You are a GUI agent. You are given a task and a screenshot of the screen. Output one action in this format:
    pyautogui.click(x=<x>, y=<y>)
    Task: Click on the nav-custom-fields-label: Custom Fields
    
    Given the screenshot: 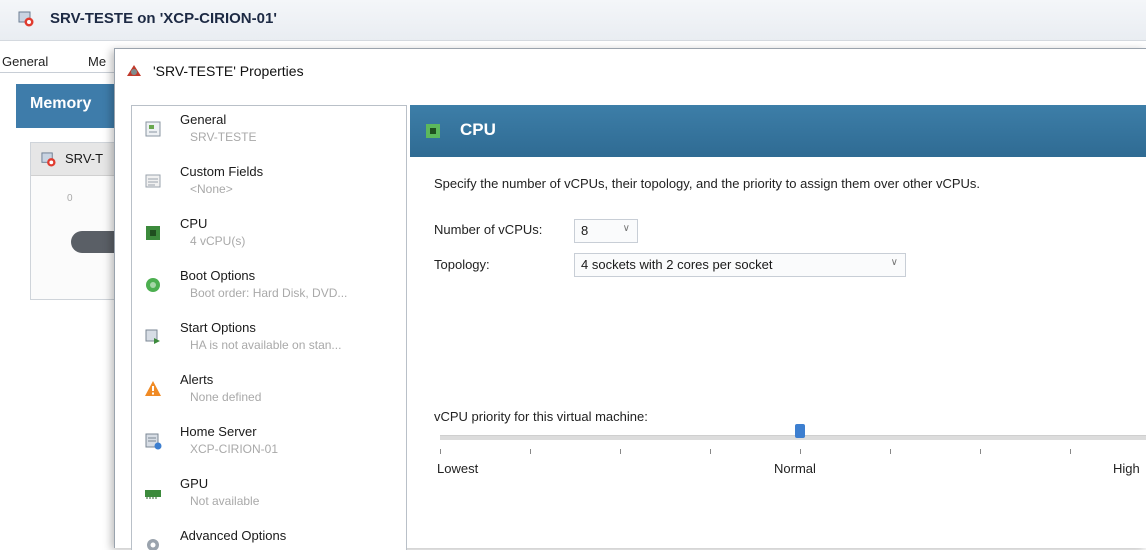 What is the action you would take?
    pyautogui.click(x=222, y=171)
    